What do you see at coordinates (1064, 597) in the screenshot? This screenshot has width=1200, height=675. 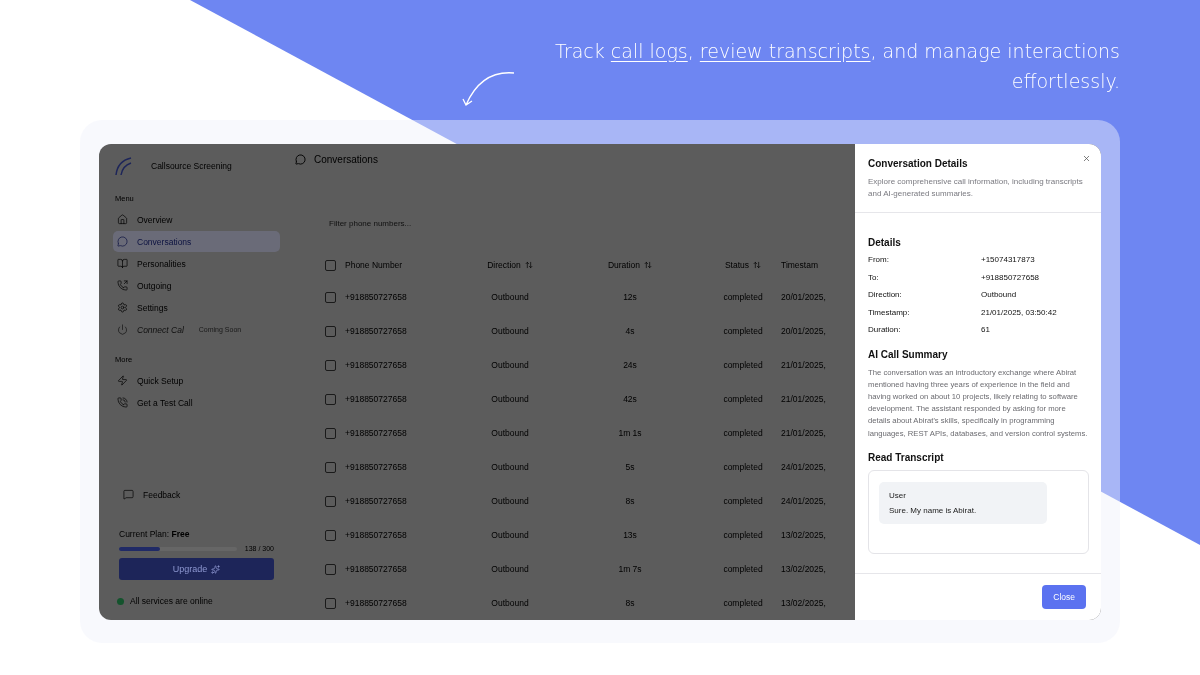 I see `close-button: Close` at bounding box center [1064, 597].